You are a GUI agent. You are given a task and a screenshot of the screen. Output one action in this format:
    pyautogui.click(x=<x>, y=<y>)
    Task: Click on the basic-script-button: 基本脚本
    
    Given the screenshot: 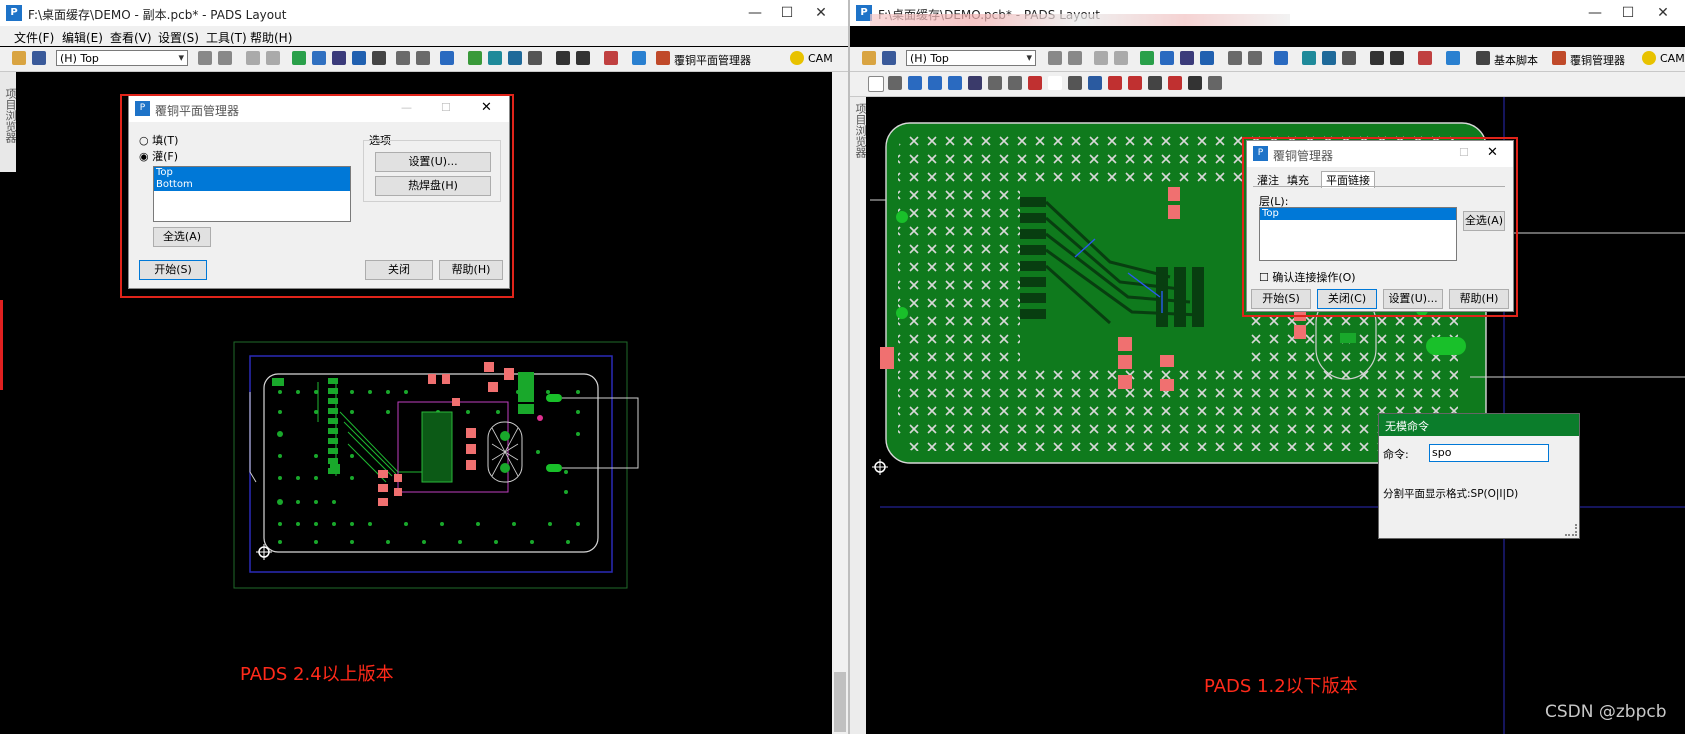 What is the action you would take?
    pyautogui.click(x=1516, y=60)
    